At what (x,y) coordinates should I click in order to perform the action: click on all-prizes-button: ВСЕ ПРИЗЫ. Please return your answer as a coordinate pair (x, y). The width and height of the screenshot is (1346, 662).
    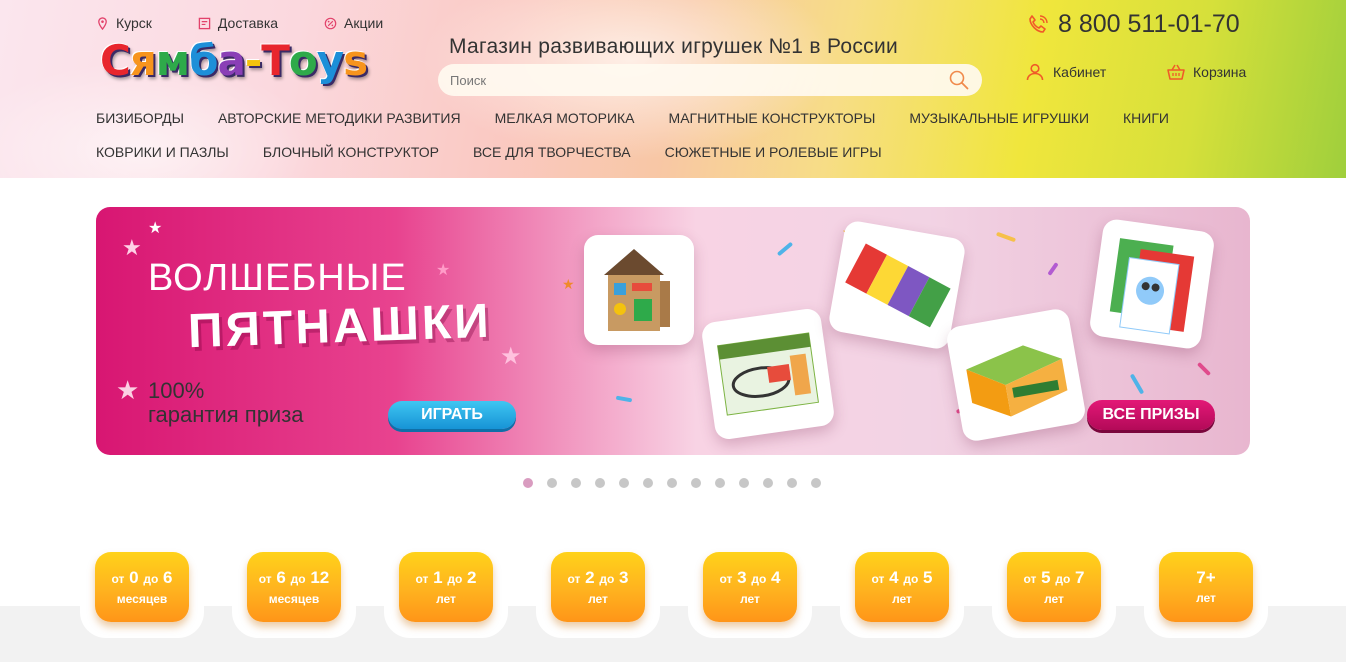
    Looking at the image, I should click on (1151, 415).